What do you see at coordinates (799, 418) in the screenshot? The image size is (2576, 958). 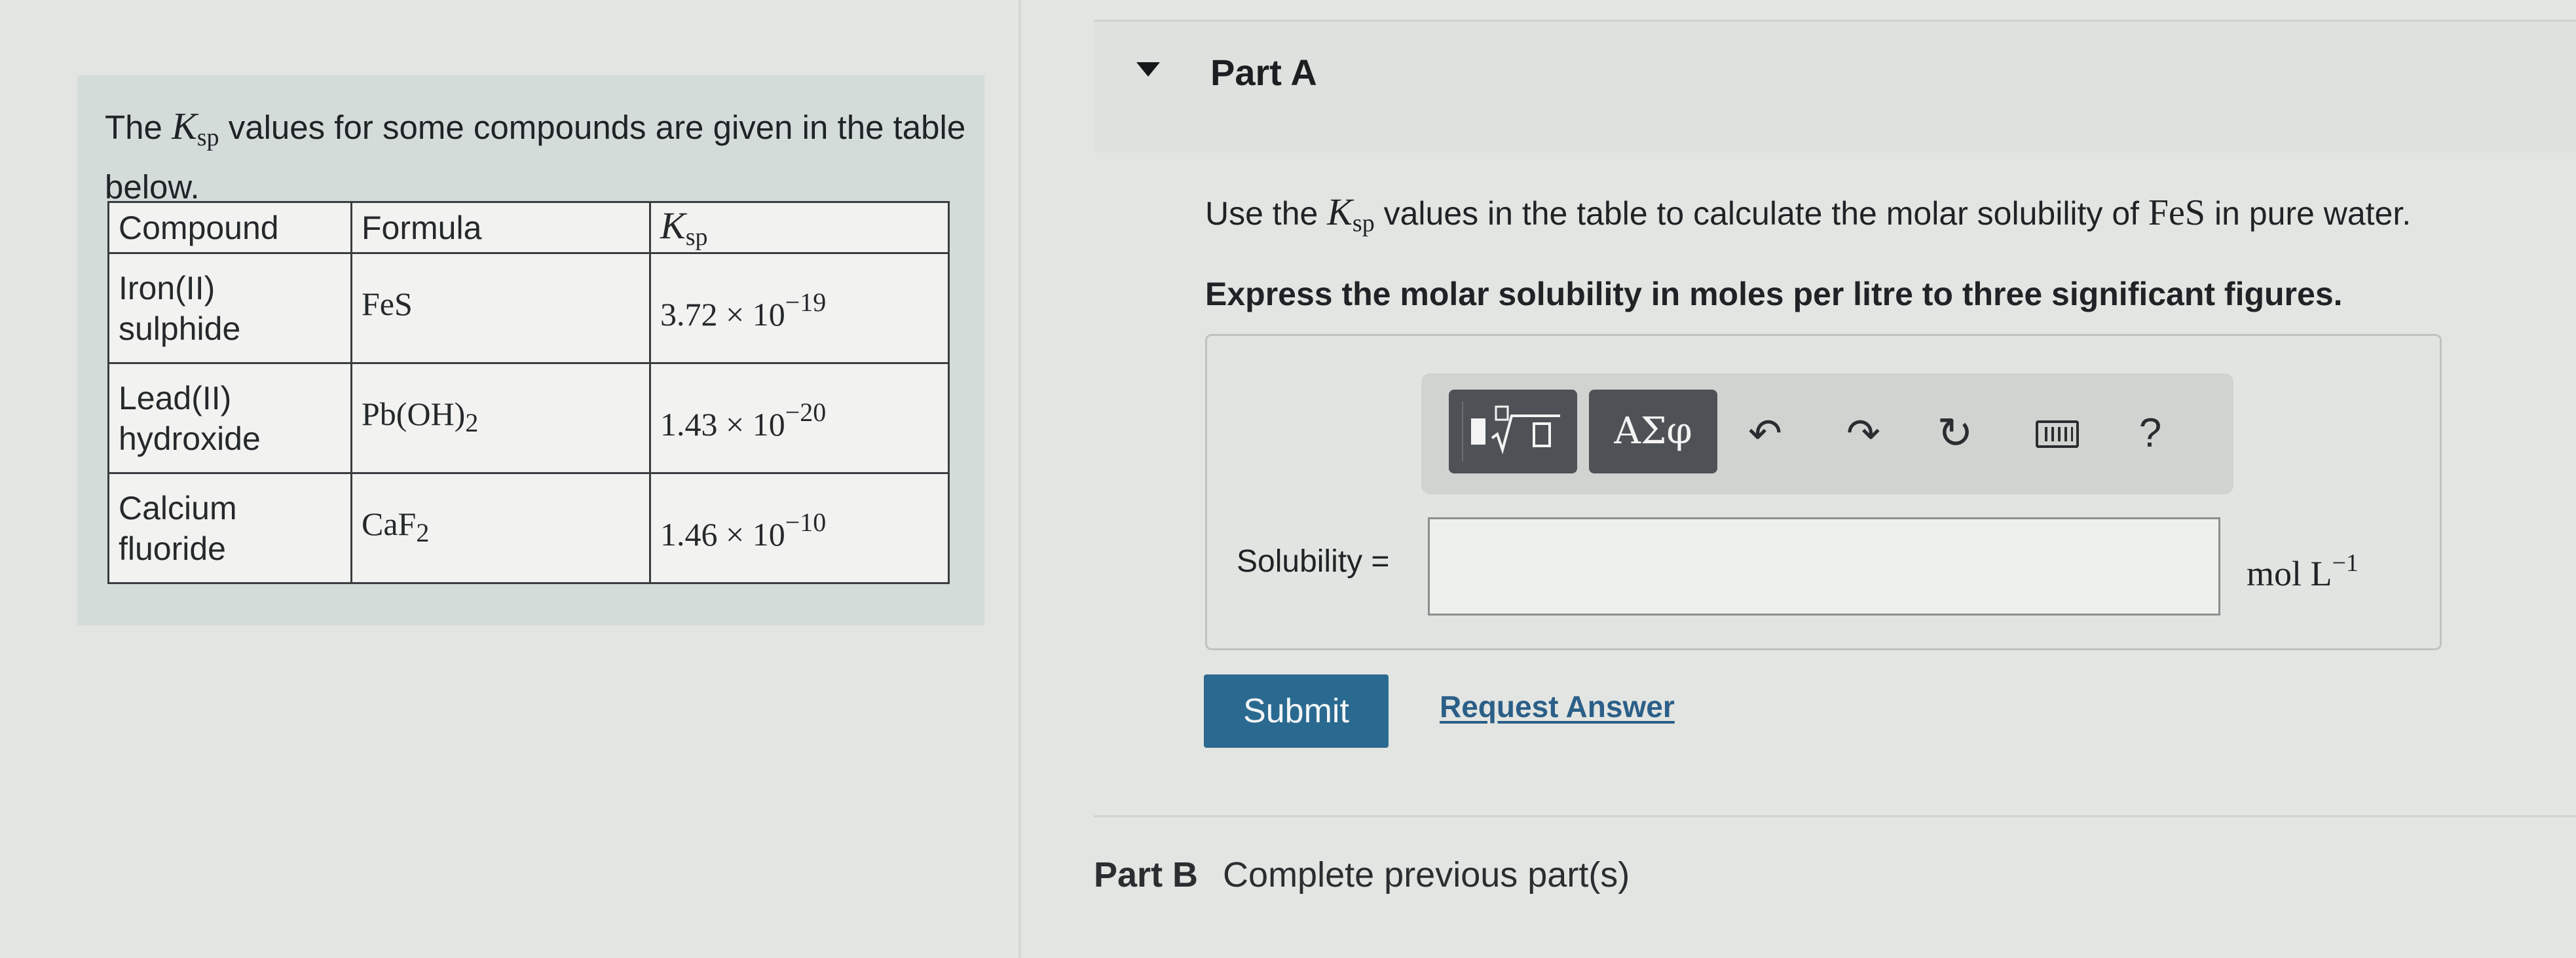 I see `ksp-cell: 1.43 × 10−20` at bounding box center [799, 418].